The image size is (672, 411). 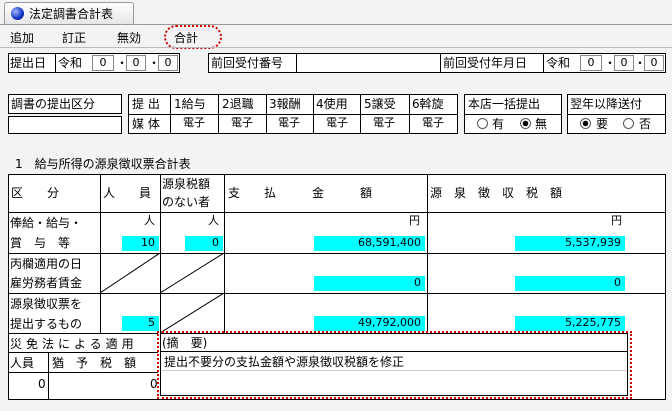 What do you see at coordinates (570, 243) in the screenshot?
I see `row1-gensen: 5,537,939` at bounding box center [570, 243].